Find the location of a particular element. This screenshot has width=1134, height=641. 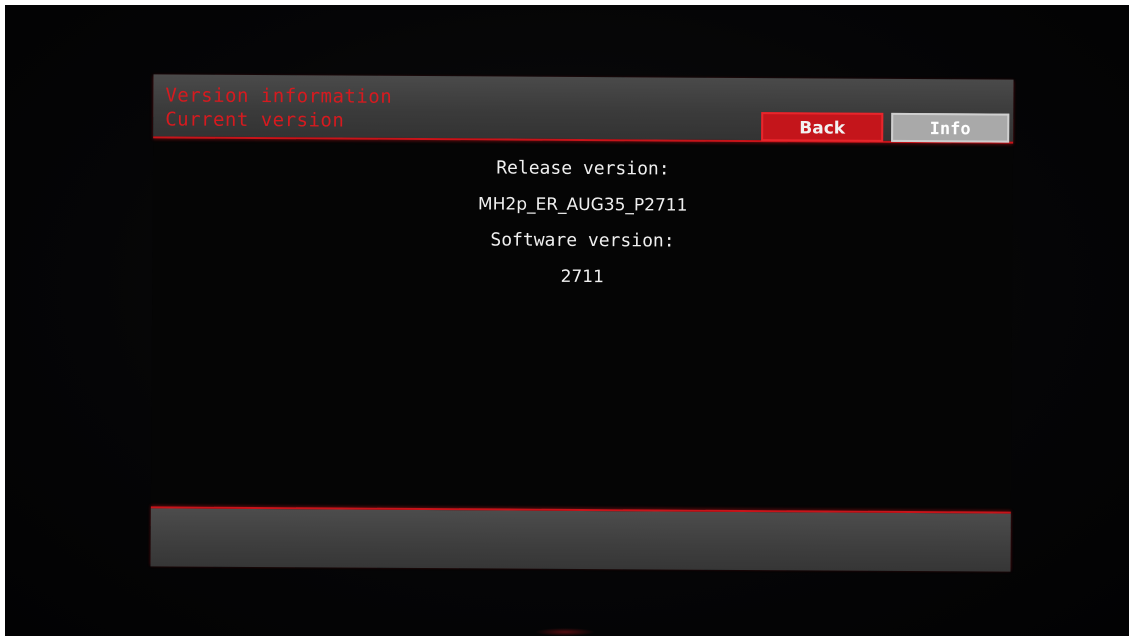

release-version-value: MH2p_ER_AUG35_P2711 is located at coordinates (582, 205).